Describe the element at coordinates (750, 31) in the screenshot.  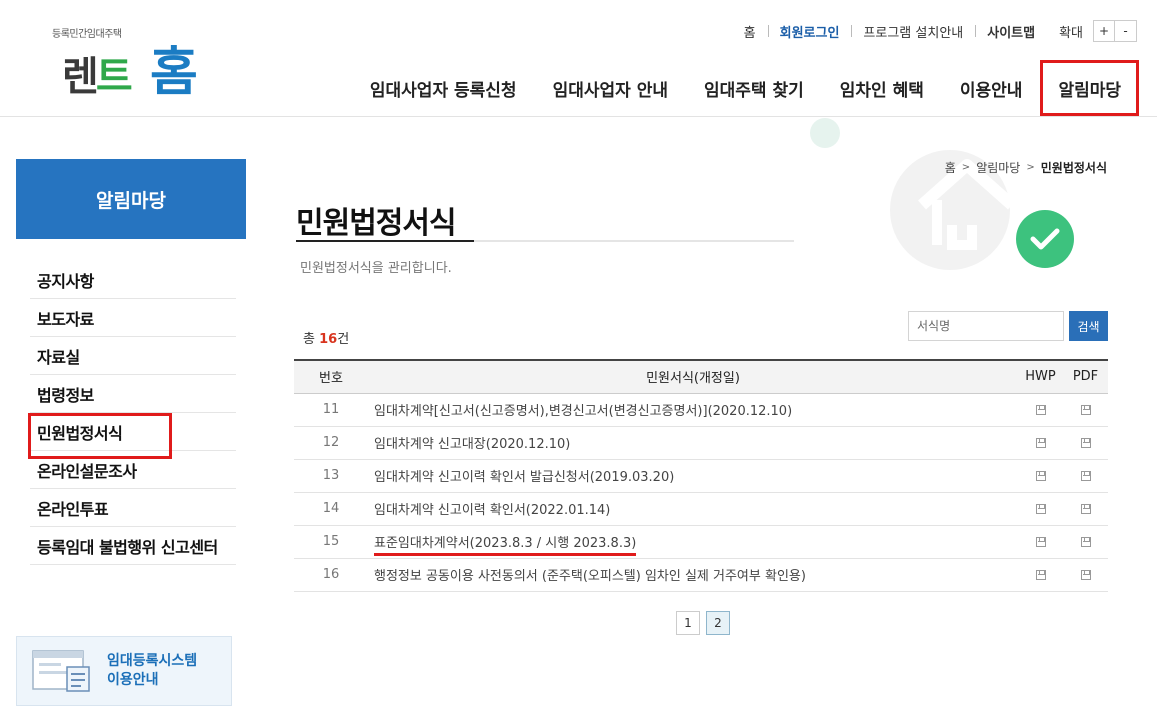
I see `util-home-link: 홈` at that location.